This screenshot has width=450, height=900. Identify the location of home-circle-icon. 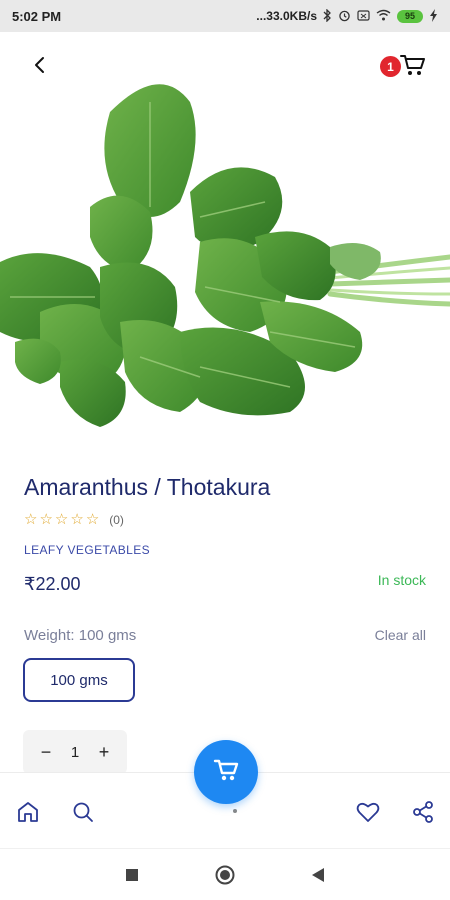
(225, 875).